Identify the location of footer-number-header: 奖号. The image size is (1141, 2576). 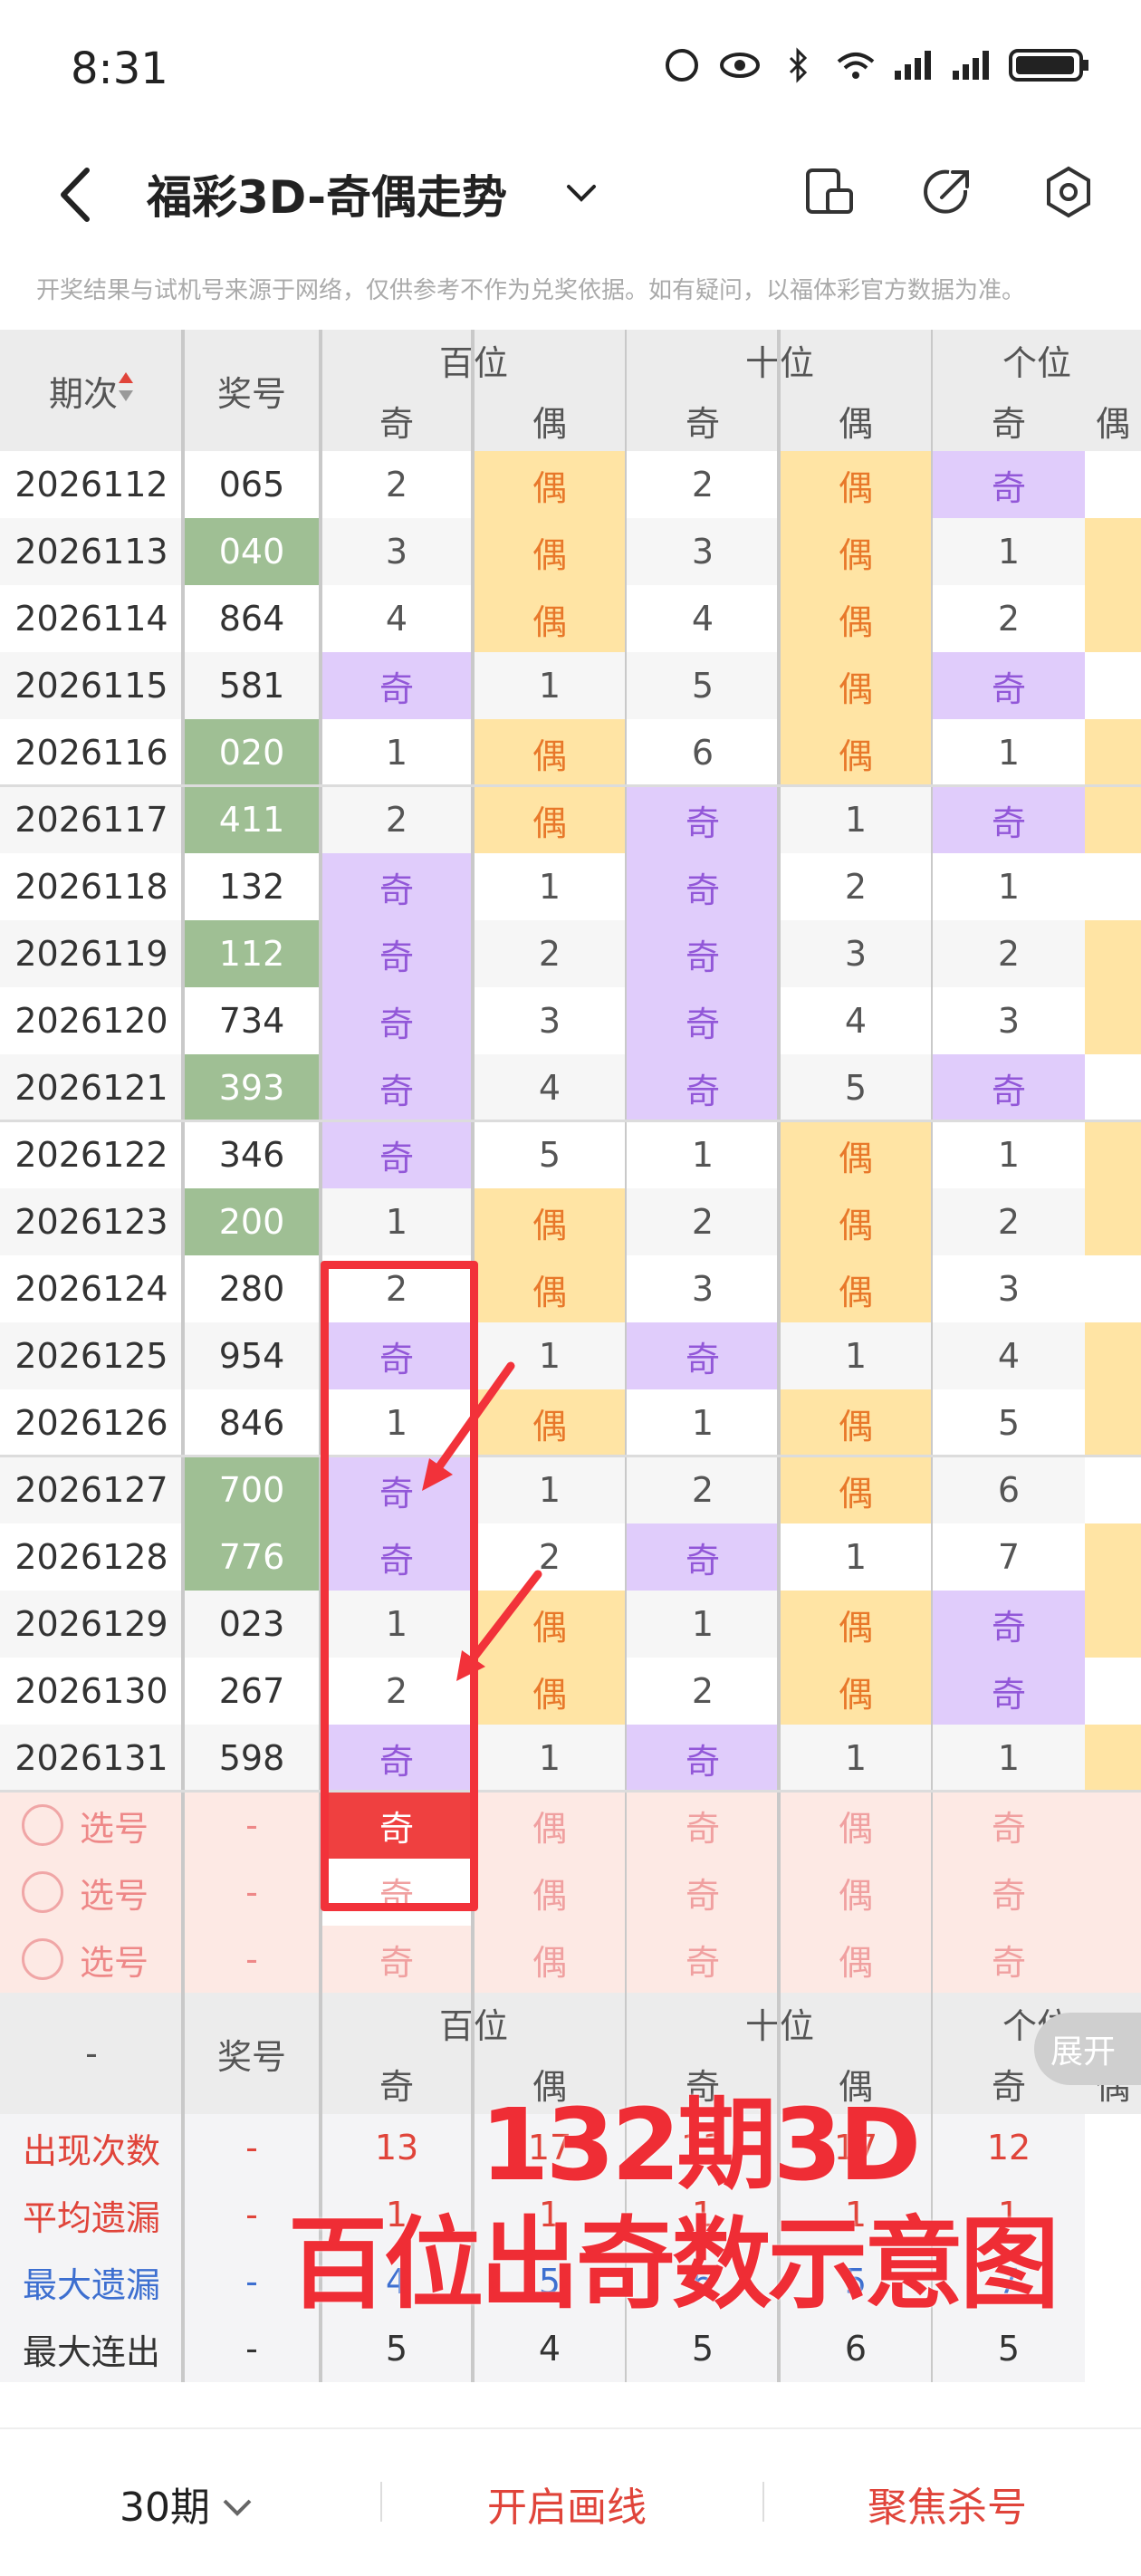
(252, 2053).